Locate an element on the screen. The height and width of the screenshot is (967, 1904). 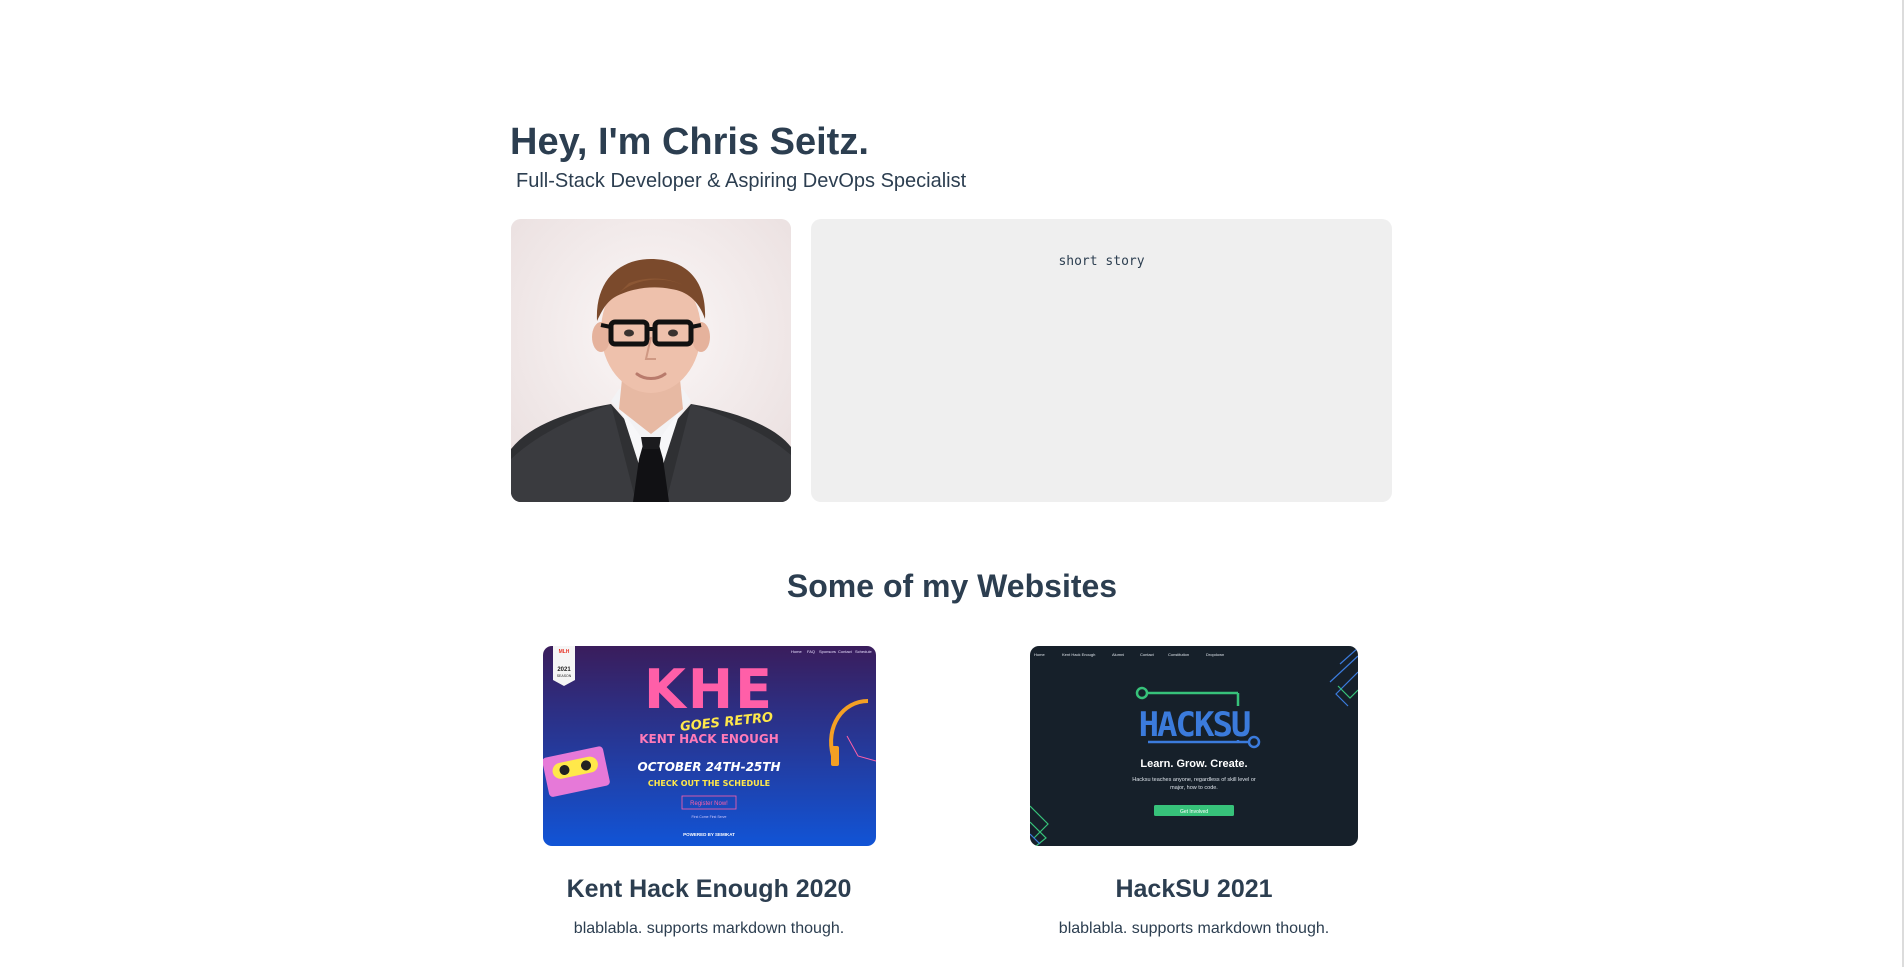
profile-photo is located at coordinates (651, 360).